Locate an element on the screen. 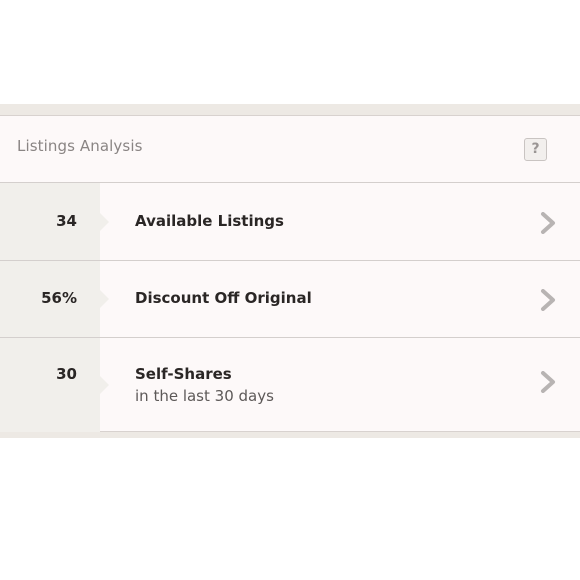  value-cell: 34 is located at coordinates (54, 221).